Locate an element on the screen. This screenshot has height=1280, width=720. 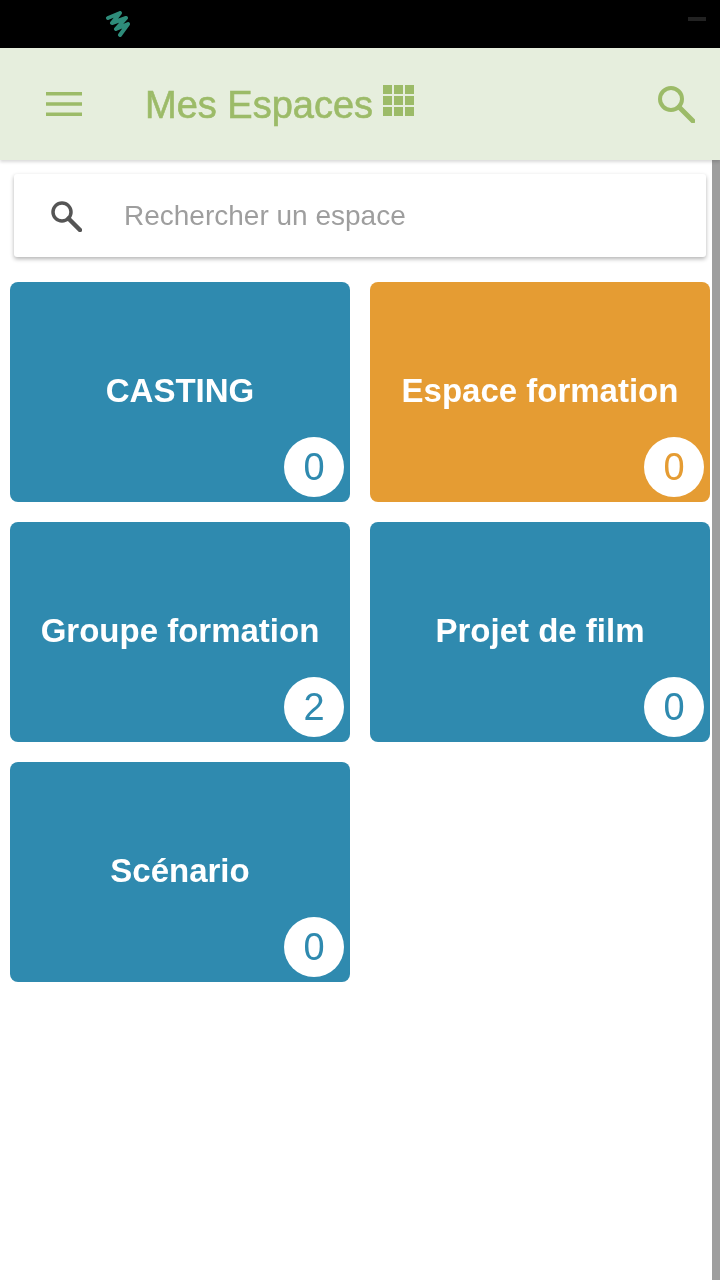
grid-icon is located at coordinates (399, 100).